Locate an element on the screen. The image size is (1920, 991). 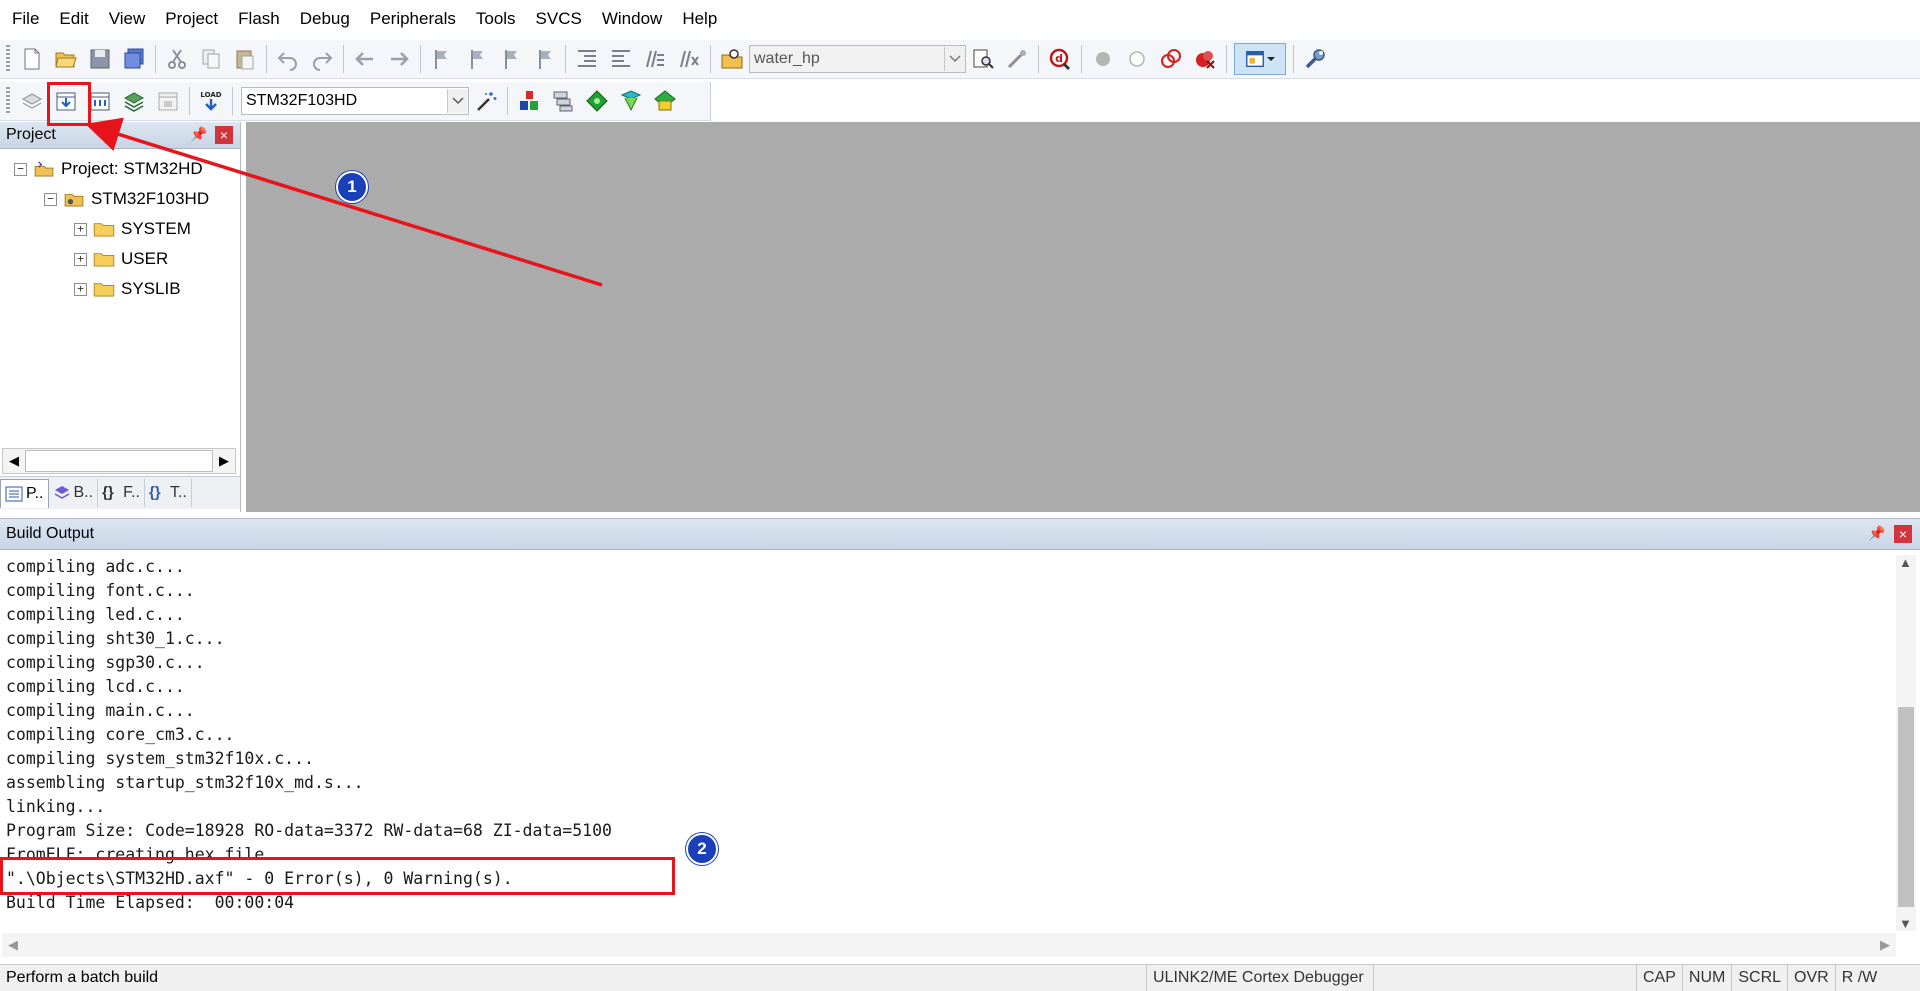
tree-item-group-user: + USER is located at coordinates (121, 259).